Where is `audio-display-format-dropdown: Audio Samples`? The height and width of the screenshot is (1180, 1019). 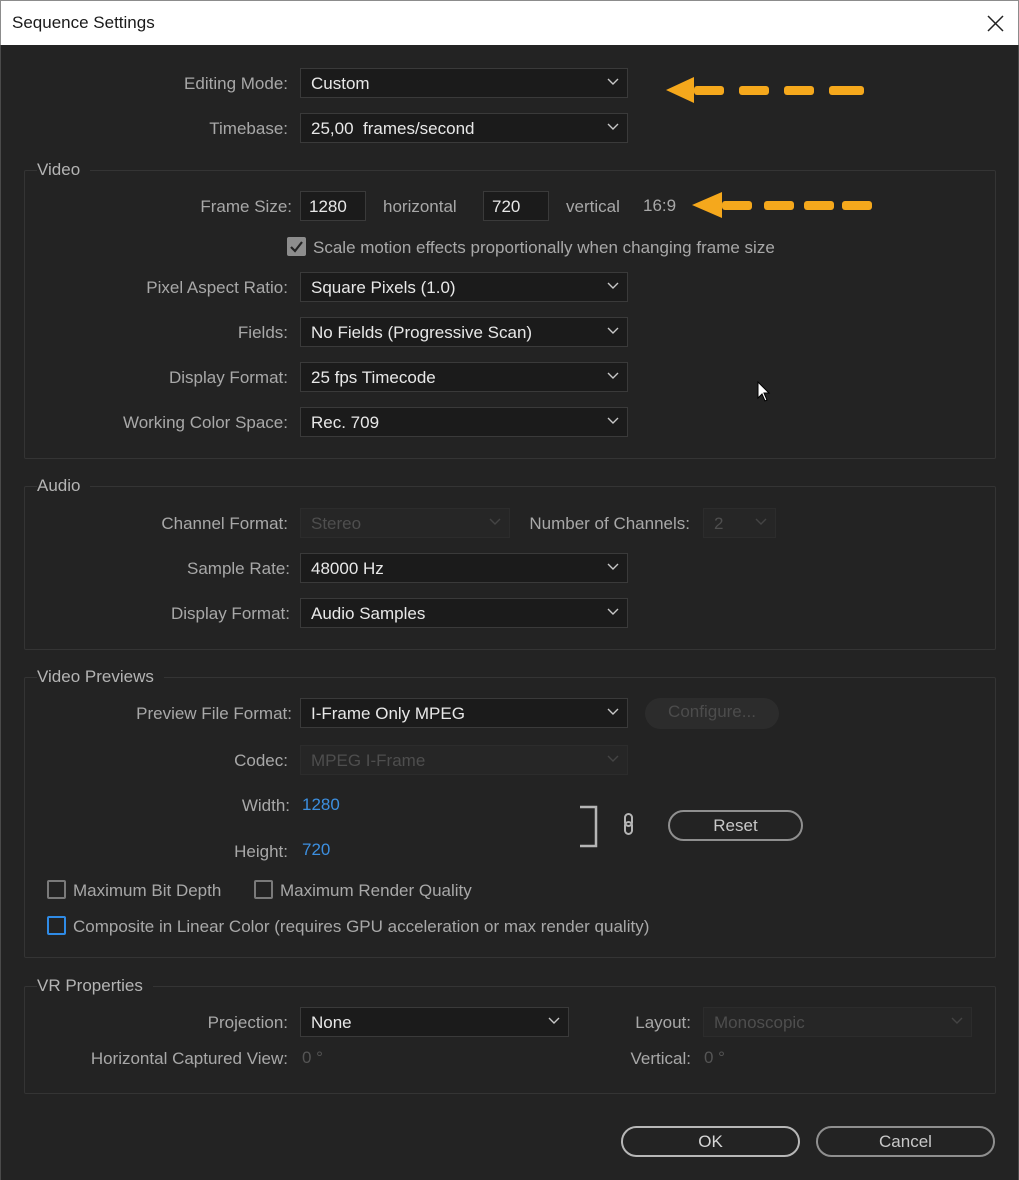 audio-display-format-dropdown: Audio Samples is located at coordinates (464, 613).